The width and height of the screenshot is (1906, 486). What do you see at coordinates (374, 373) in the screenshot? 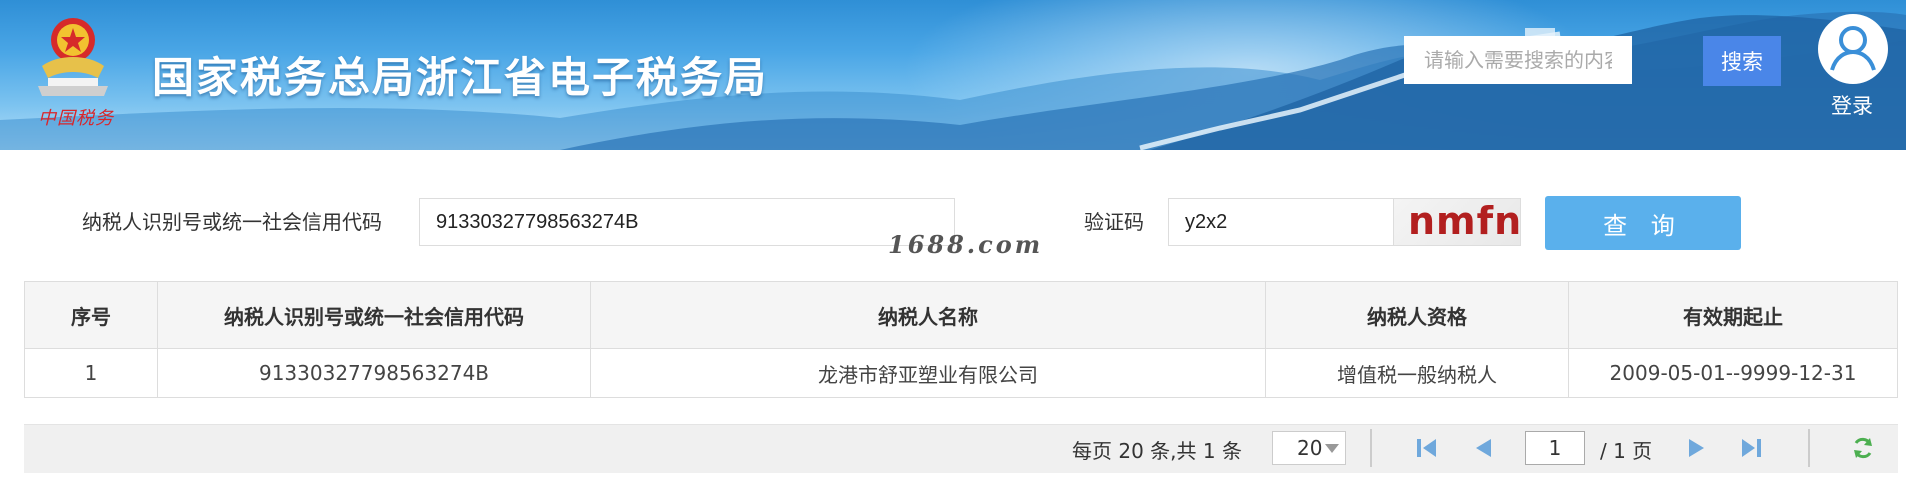
I see `cell-taxpayer-id: 91330327798563274B` at bounding box center [374, 373].